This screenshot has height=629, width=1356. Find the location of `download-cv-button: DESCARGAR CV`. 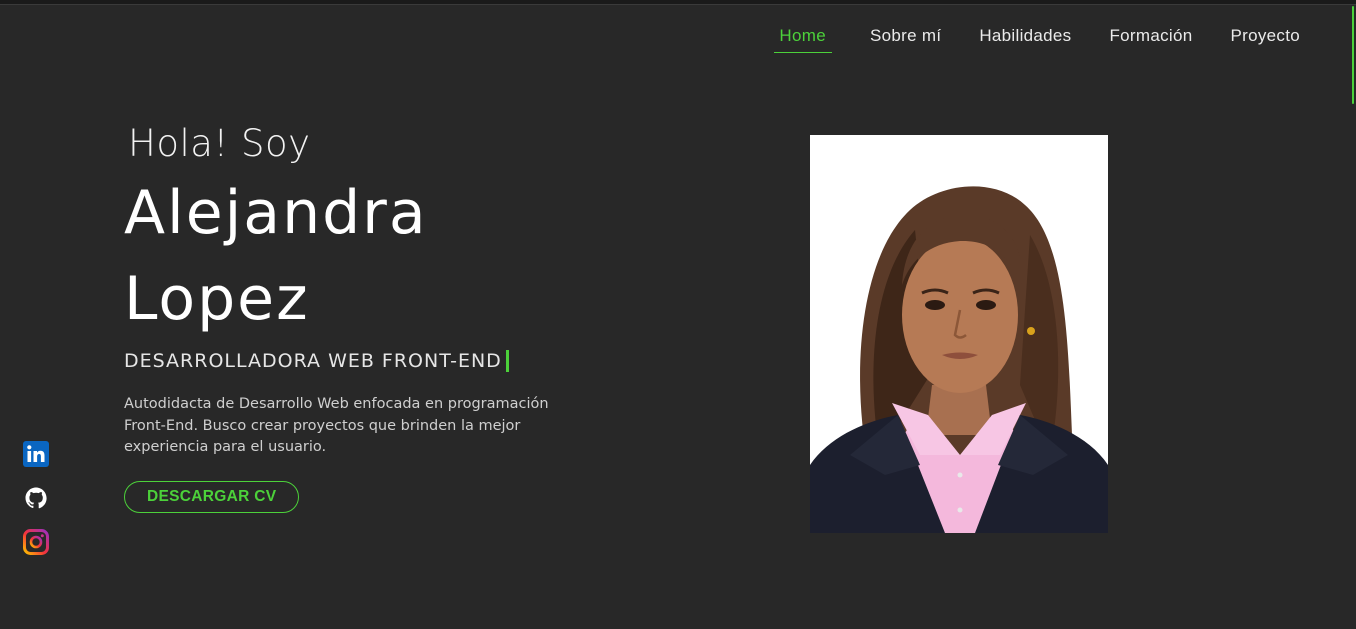

download-cv-button: DESCARGAR CV is located at coordinates (212, 496).